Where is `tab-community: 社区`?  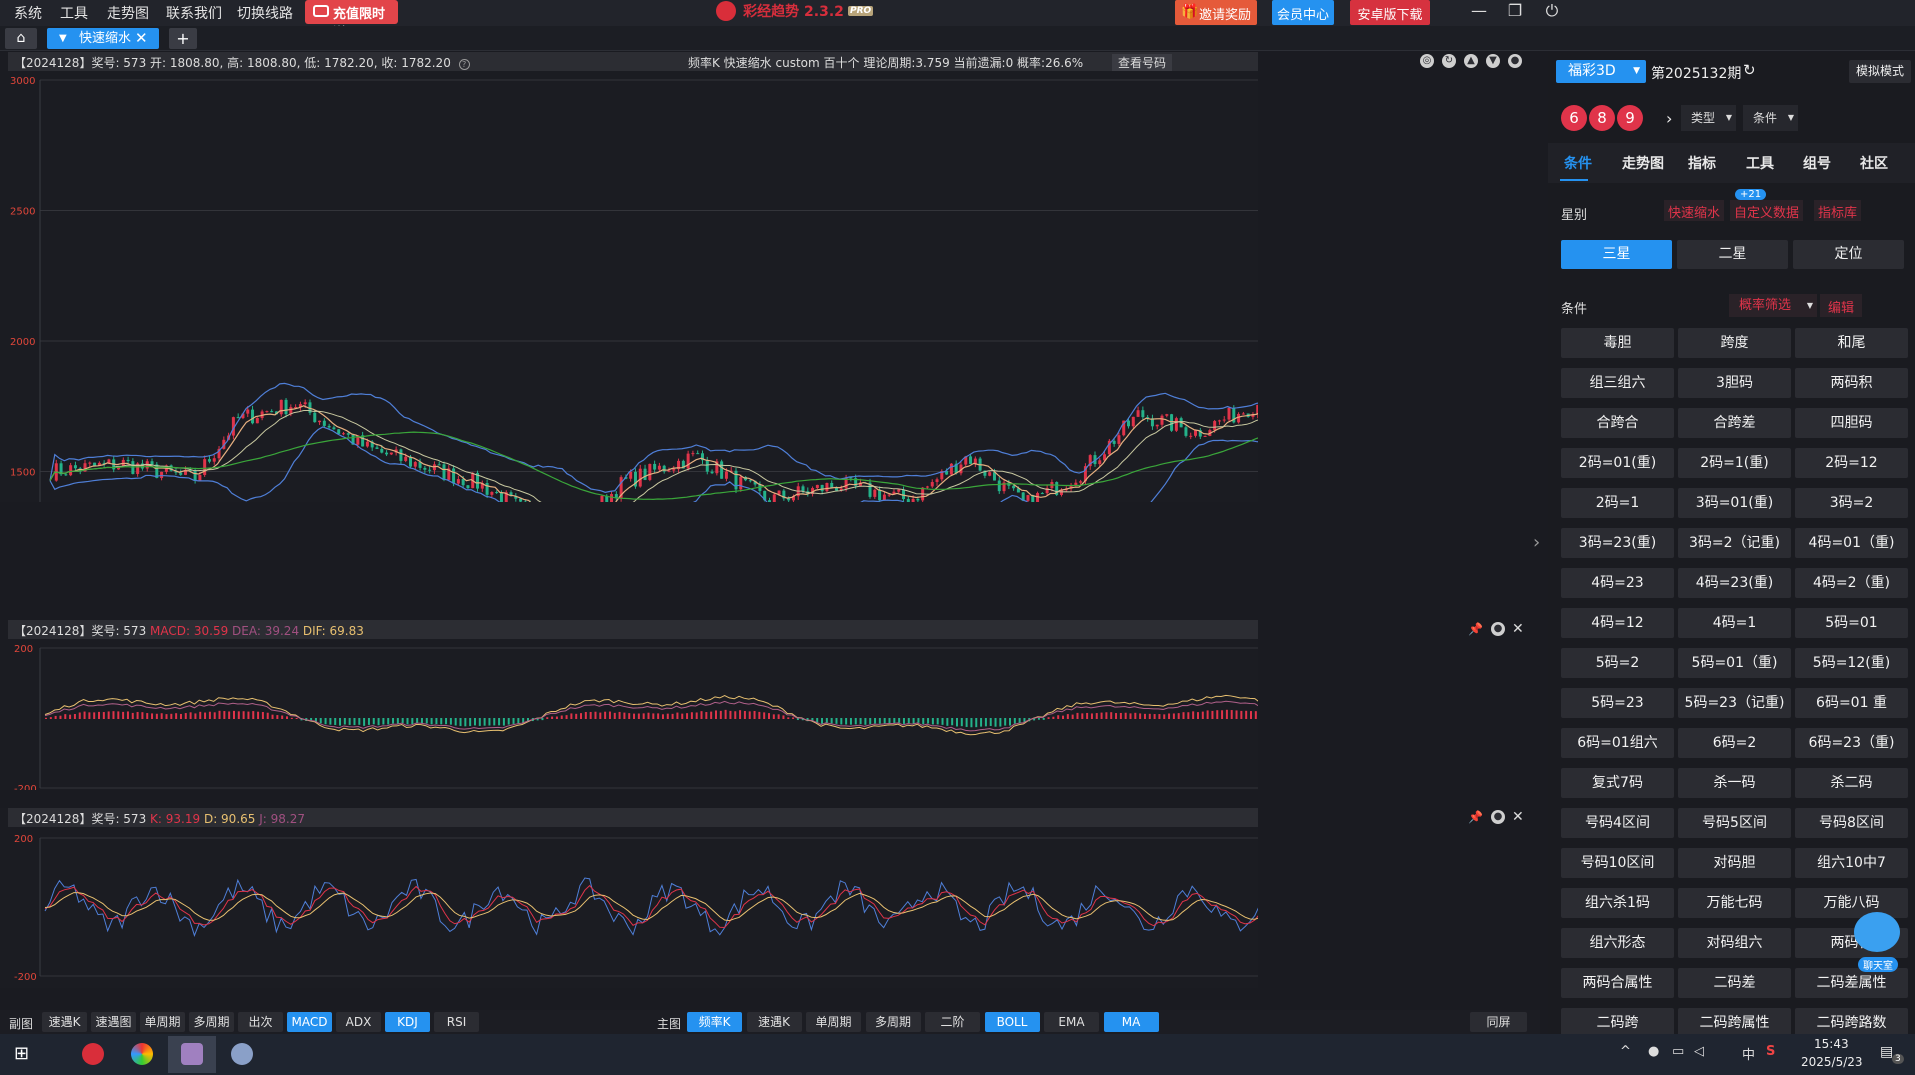
tab-community: 社区 is located at coordinates (1874, 163).